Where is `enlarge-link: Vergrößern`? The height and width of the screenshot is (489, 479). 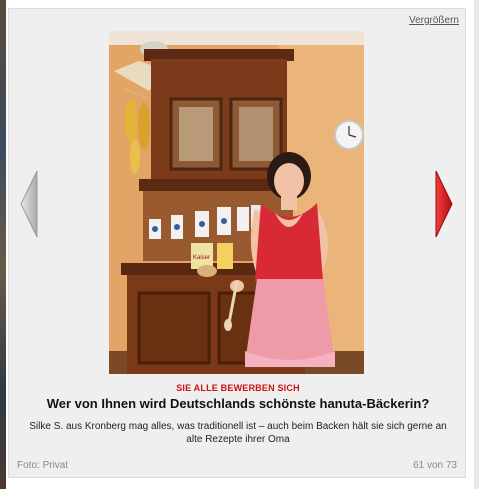 enlarge-link: Vergrößern is located at coordinates (434, 20).